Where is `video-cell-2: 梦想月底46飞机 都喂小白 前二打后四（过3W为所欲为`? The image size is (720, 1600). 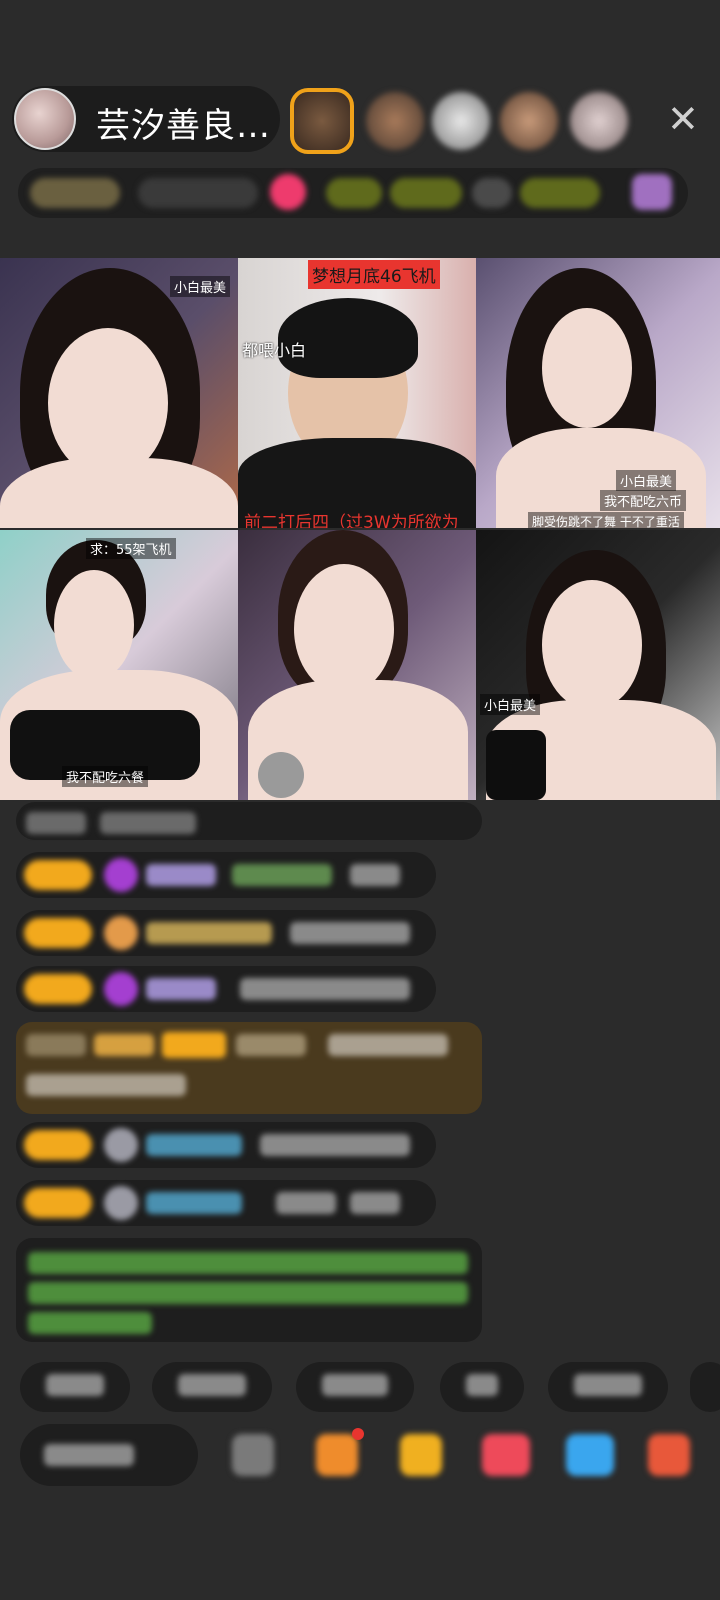 video-cell-2: 梦想月底46飞机 都喂小白 前二打后四（过3W为所欲为 is located at coordinates (357, 393).